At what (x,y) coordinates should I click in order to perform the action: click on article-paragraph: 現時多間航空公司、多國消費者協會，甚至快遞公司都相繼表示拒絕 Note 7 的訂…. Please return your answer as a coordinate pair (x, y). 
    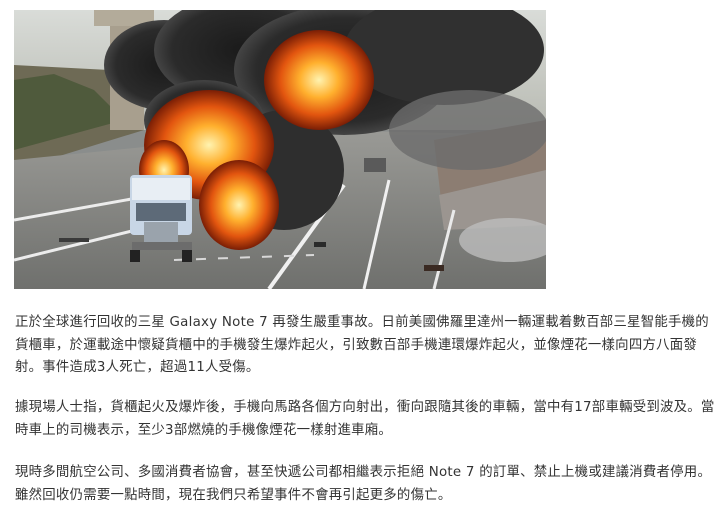
    Looking at the image, I should click on (363, 484).